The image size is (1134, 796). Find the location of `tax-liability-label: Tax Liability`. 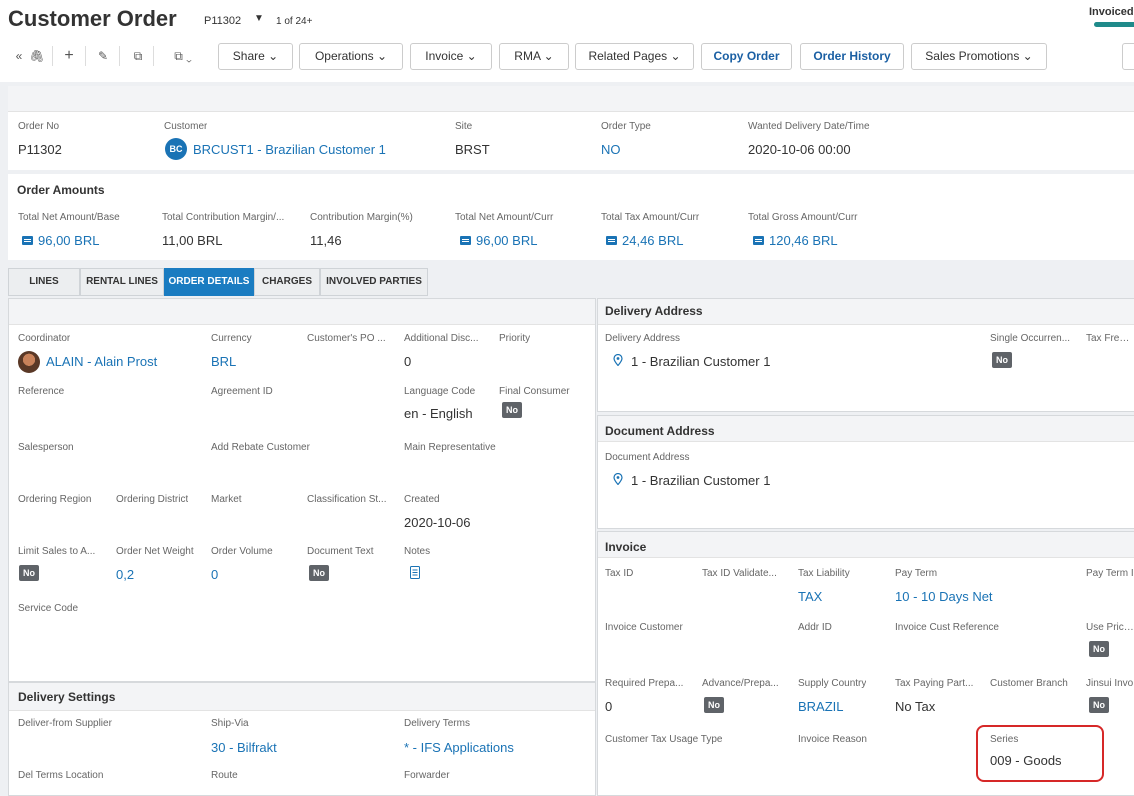

tax-liability-label: Tax Liability is located at coordinates (824, 573).